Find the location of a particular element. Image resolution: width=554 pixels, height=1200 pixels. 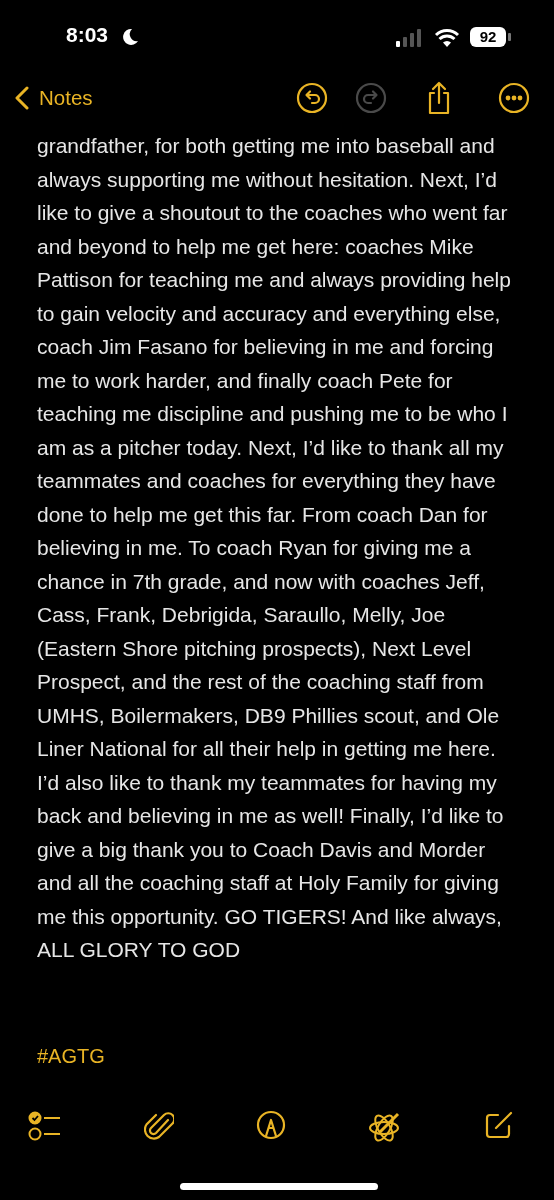

undo-button is located at coordinates (312, 98).